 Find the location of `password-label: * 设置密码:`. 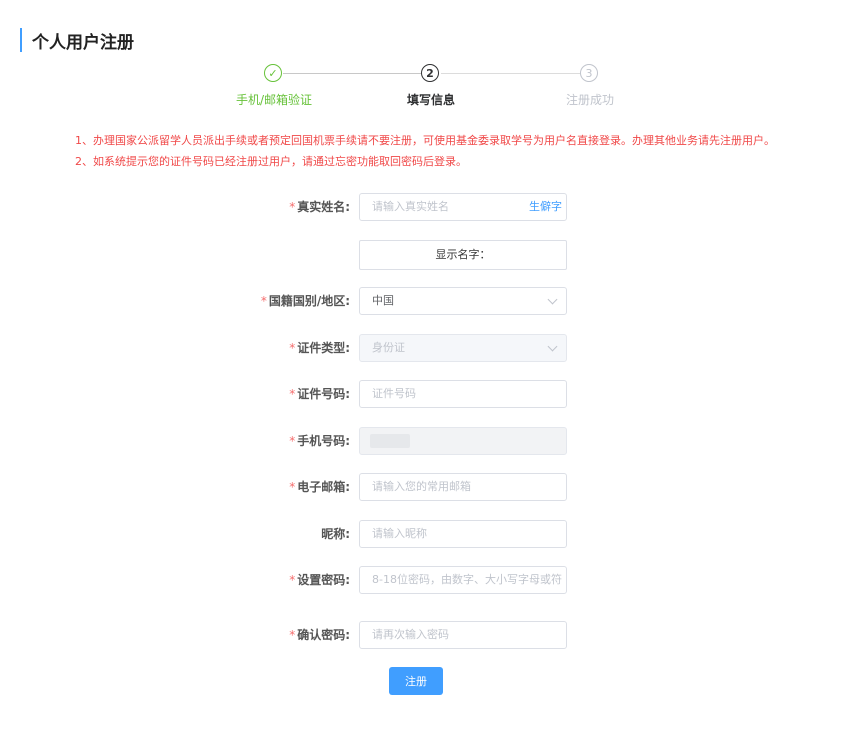

password-label: * 设置密码: is located at coordinates (319, 580).